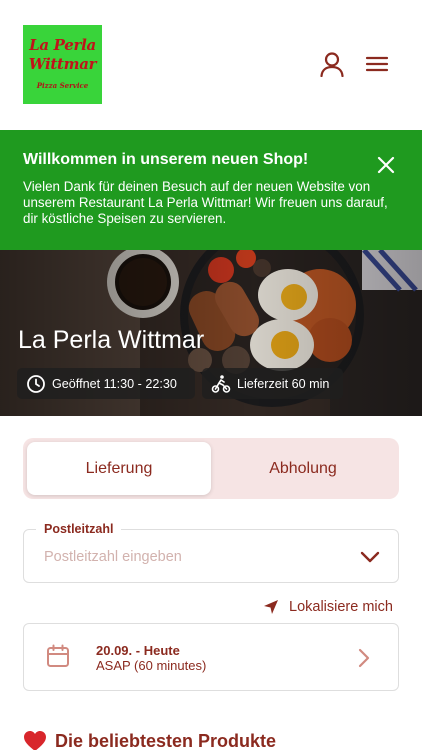 This screenshot has height=750, width=422. Describe the element at coordinates (271, 607) in the screenshot. I see `location-arrow-icon` at that location.